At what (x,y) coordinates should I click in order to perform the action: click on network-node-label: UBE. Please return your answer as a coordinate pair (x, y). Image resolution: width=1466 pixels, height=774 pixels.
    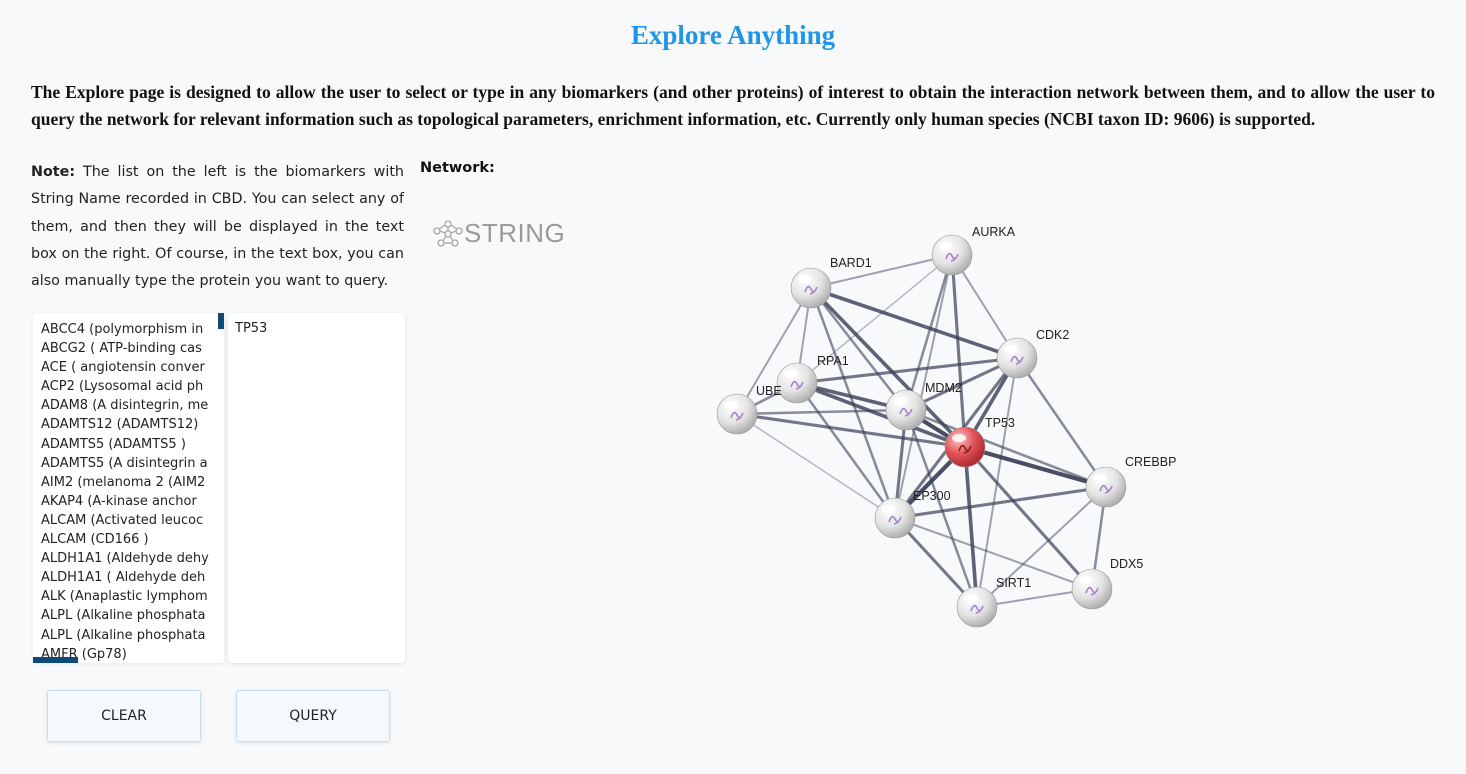
    Looking at the image, I should click on (769, 391).